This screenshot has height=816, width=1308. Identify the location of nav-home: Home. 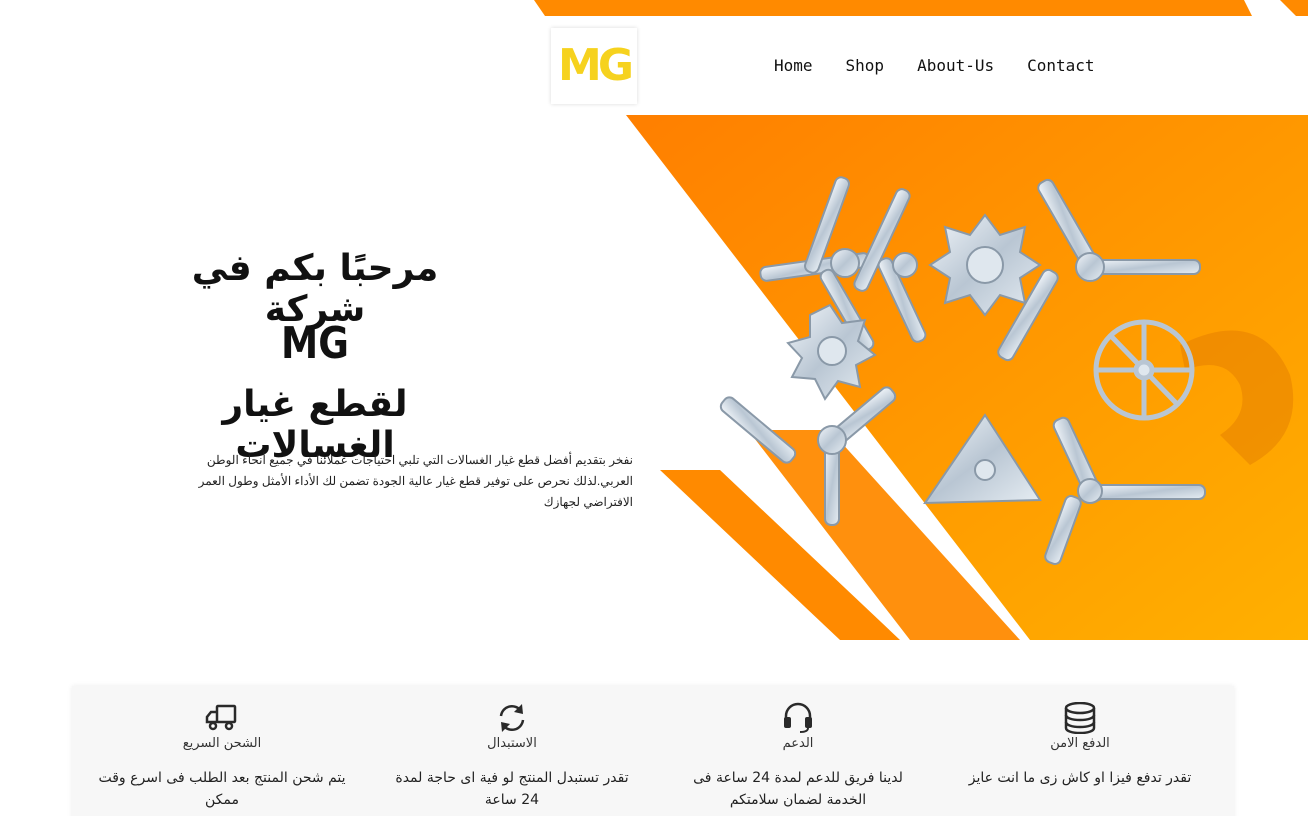
(793, 65).